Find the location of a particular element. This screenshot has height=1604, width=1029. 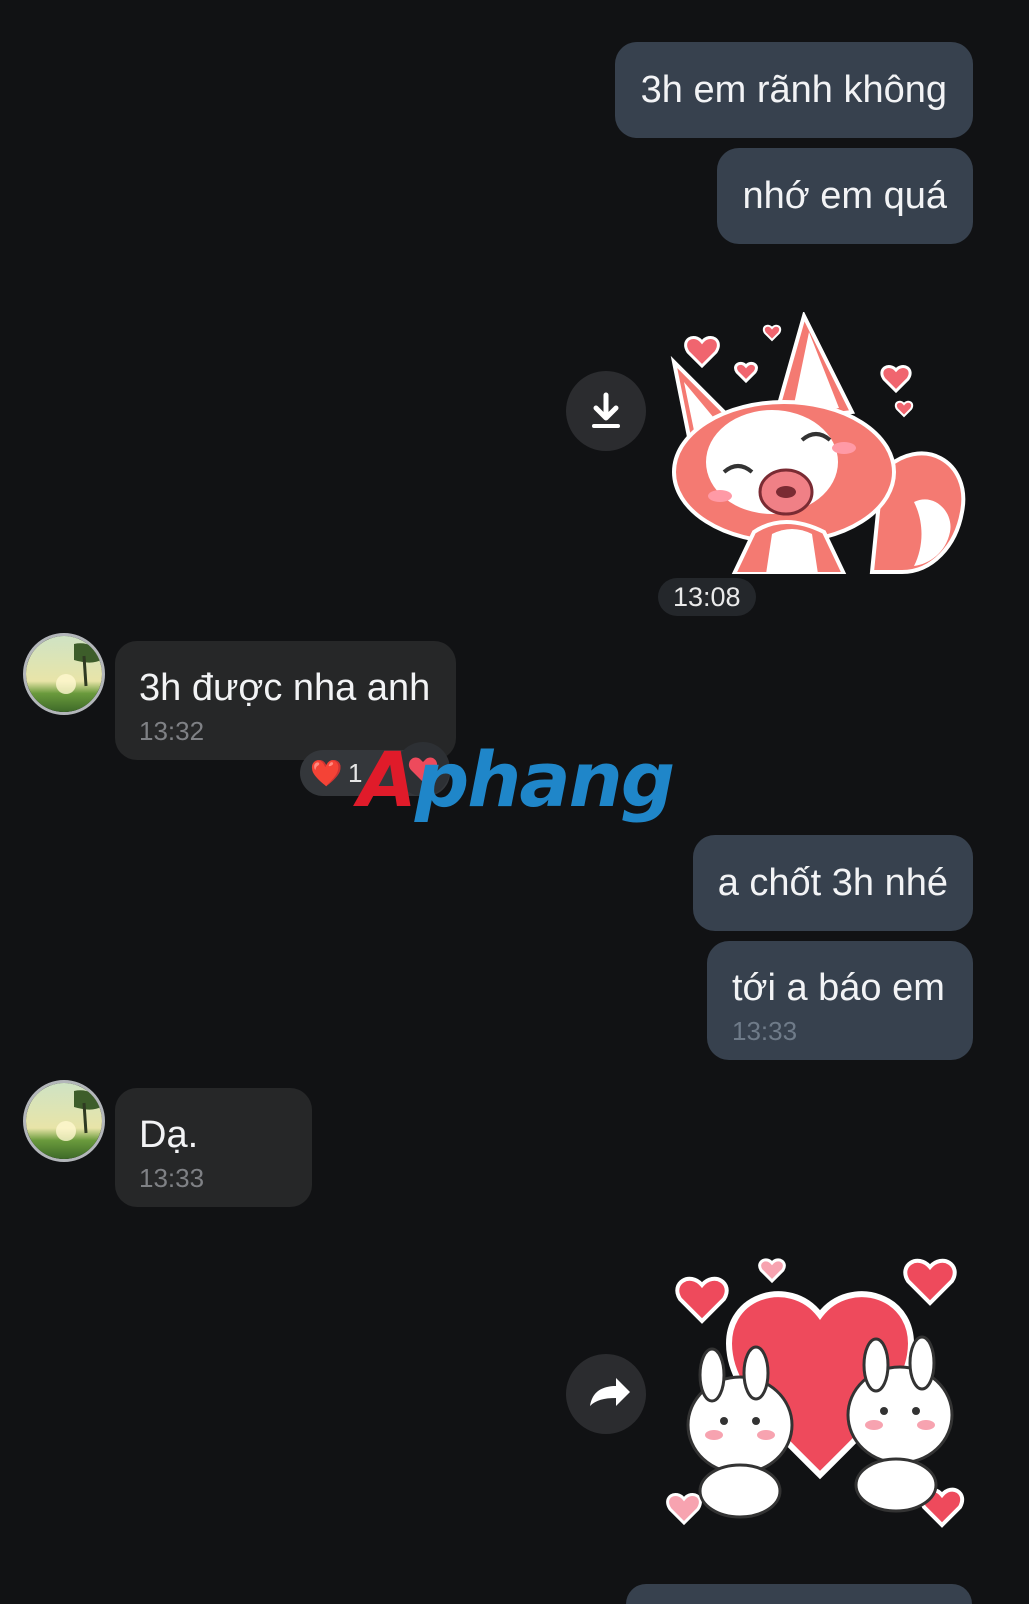

watermark-letter: A is located at coordinates (387, 779).